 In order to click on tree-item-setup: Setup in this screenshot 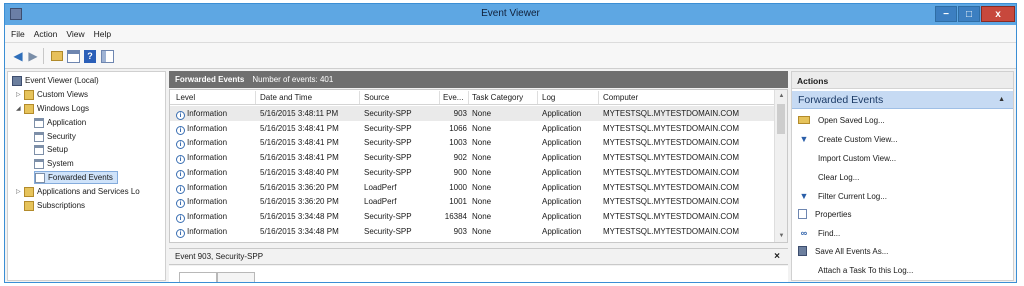, I will do `click(51, 149)`.